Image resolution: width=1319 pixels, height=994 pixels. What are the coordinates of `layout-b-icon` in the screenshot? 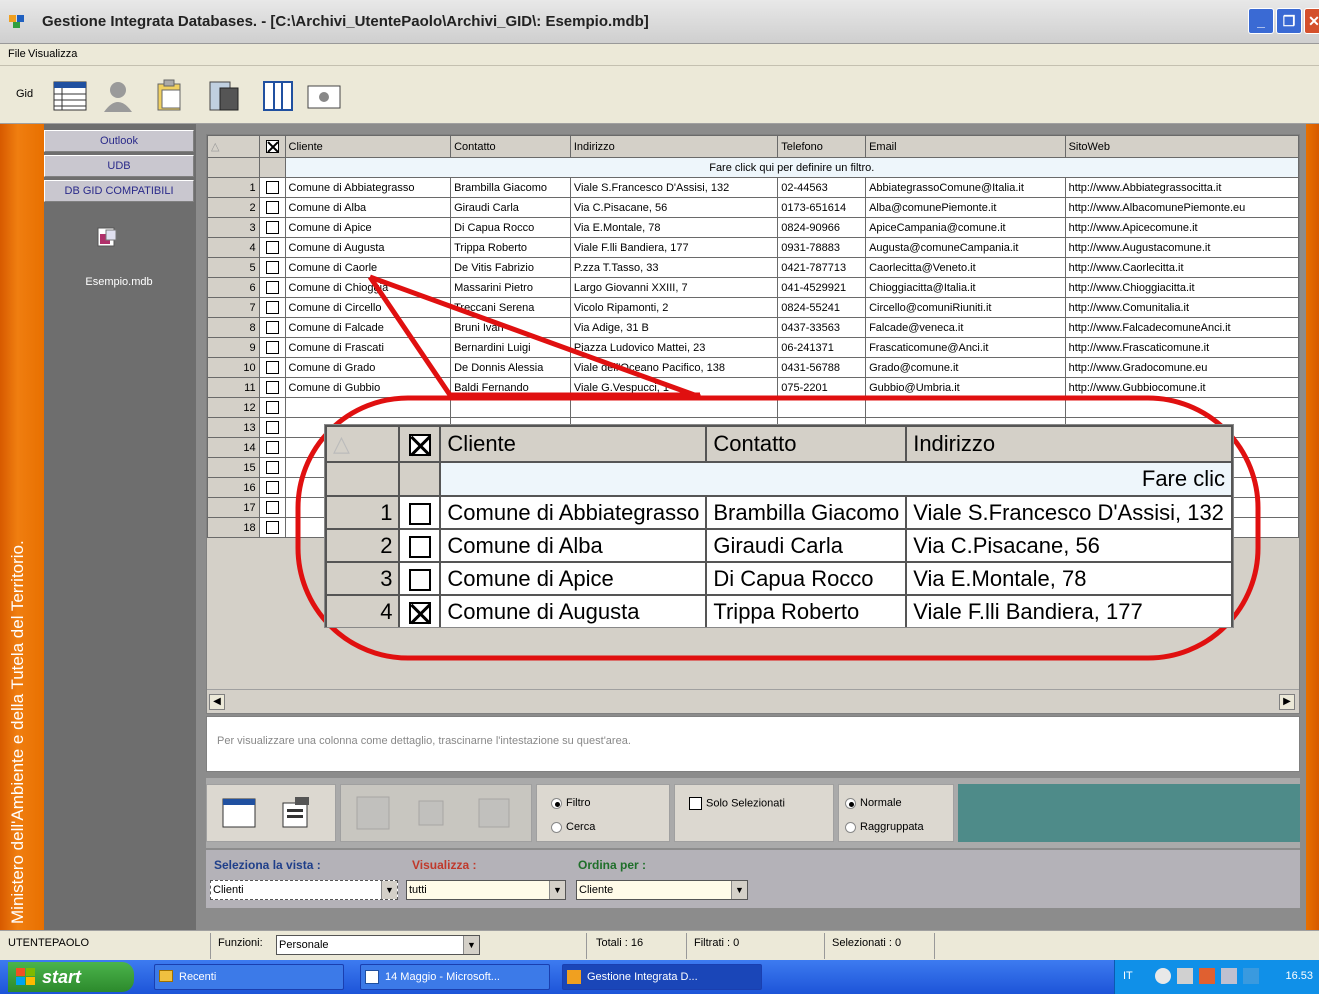 It's located at (431, 813).